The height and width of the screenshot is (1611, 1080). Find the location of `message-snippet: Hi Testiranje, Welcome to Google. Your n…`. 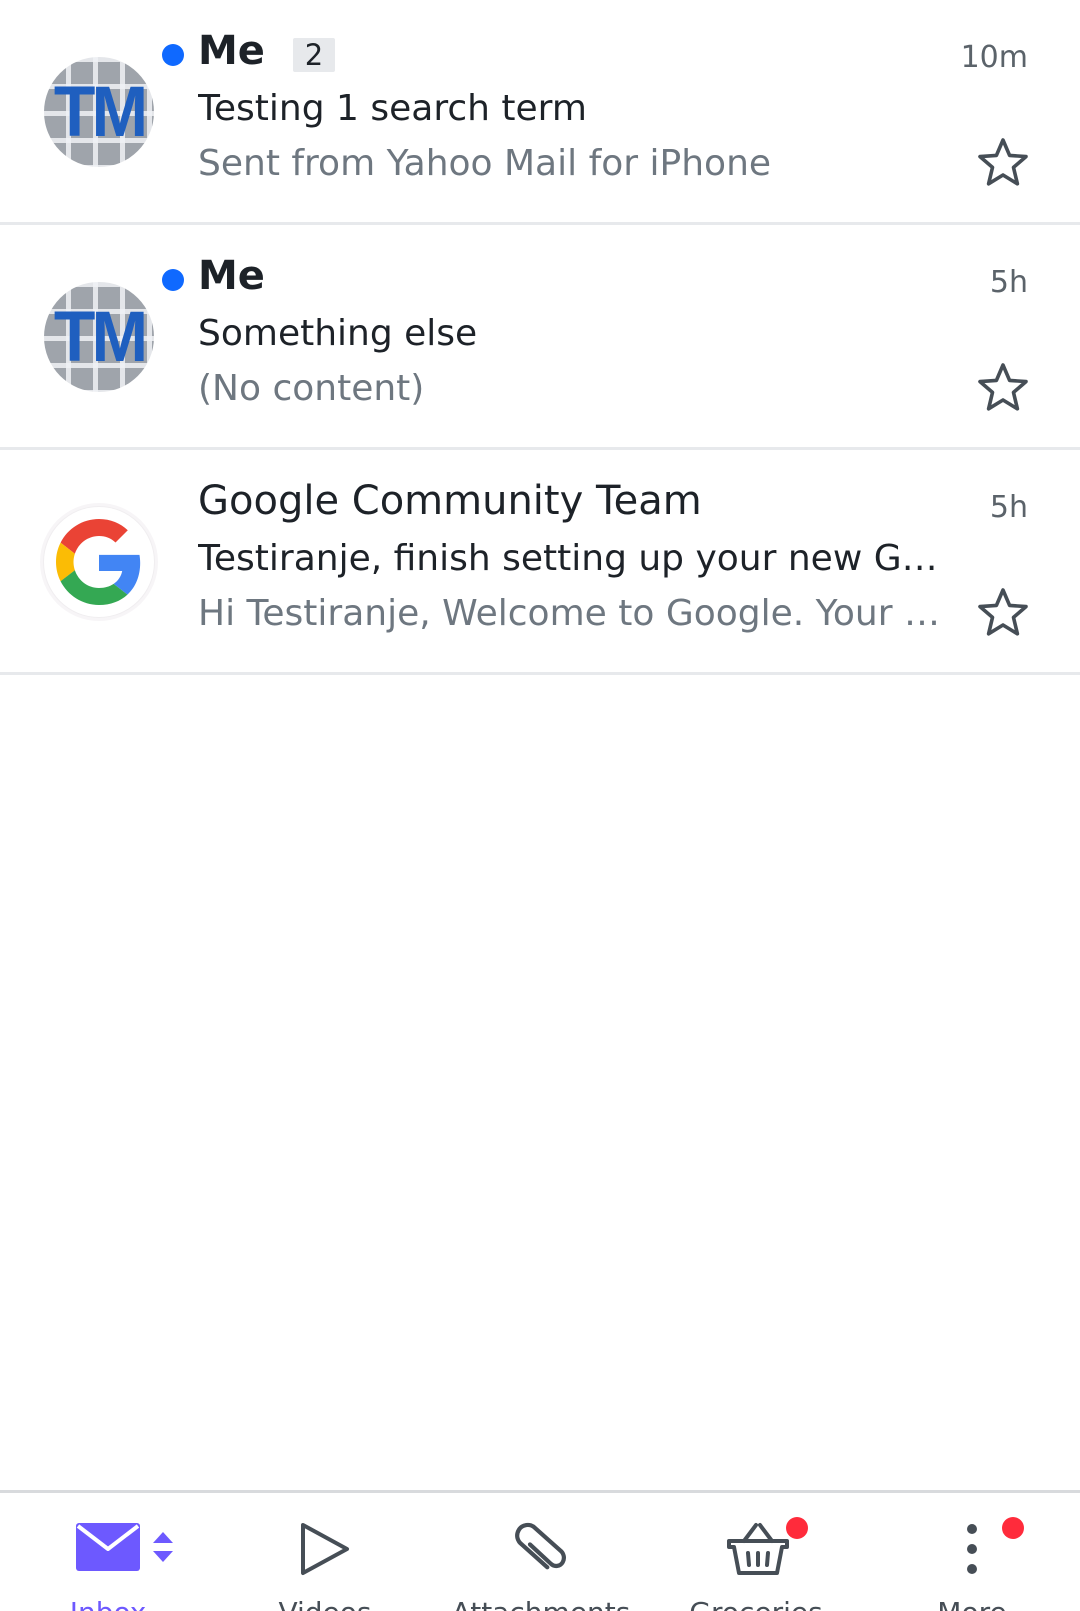

message-snippet: Hi Testiranje, Welcome to Google. Your n… is located at coordinates (572, 613).